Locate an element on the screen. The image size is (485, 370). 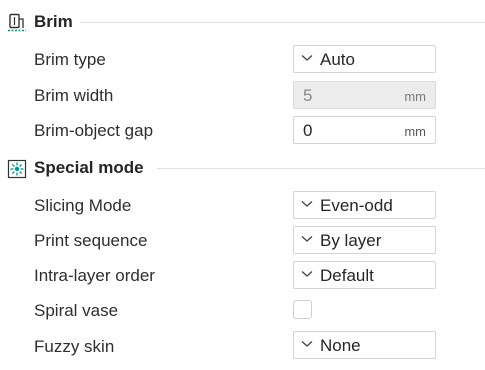
print-sequence-dropdown: By layer is located at coordinates (364, 240).